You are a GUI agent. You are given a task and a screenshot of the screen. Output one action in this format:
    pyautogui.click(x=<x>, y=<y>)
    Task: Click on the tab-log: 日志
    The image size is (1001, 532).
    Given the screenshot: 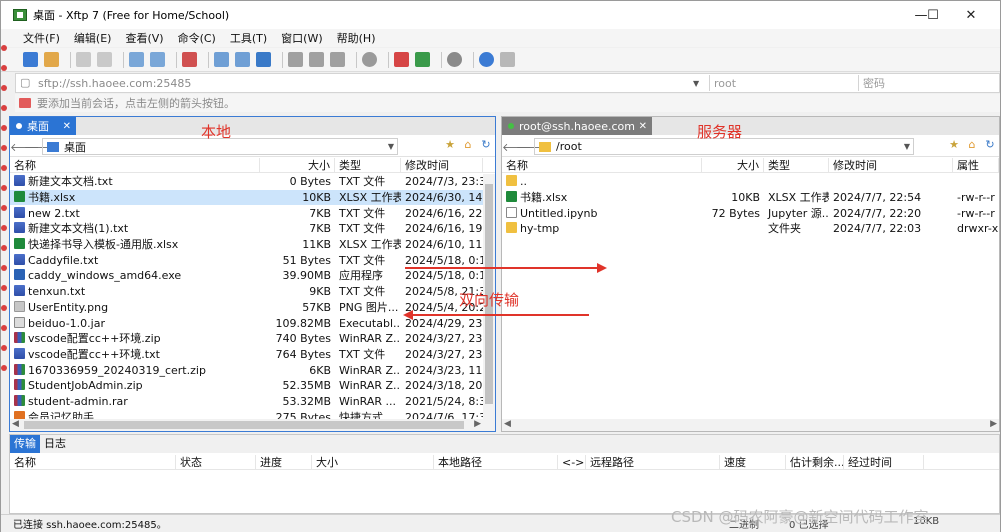 What is the action you would take?
    pyautogui.click(x=55, y=444)
    